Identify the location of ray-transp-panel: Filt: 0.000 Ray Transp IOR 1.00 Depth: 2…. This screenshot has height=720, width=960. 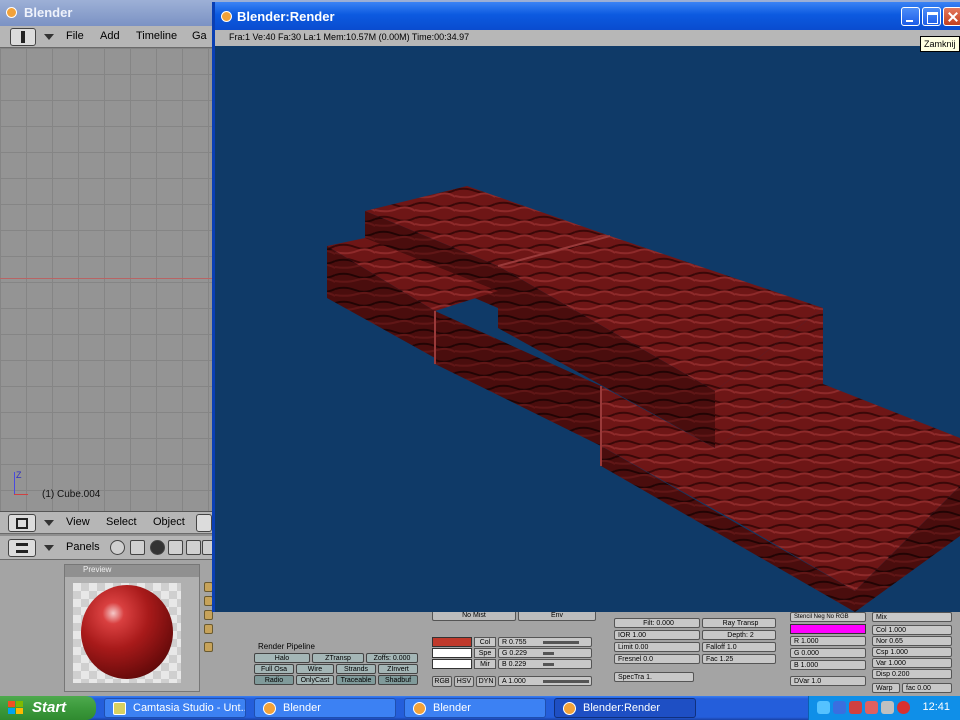
(694, 654).